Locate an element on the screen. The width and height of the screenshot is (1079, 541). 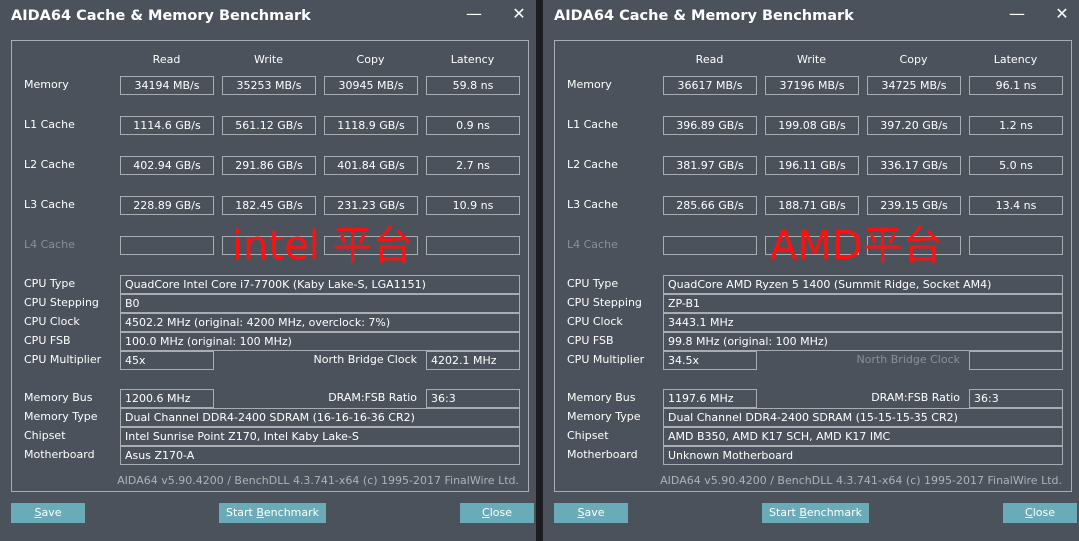
row-label: L4 Cache is located at coordinates (592, 244).